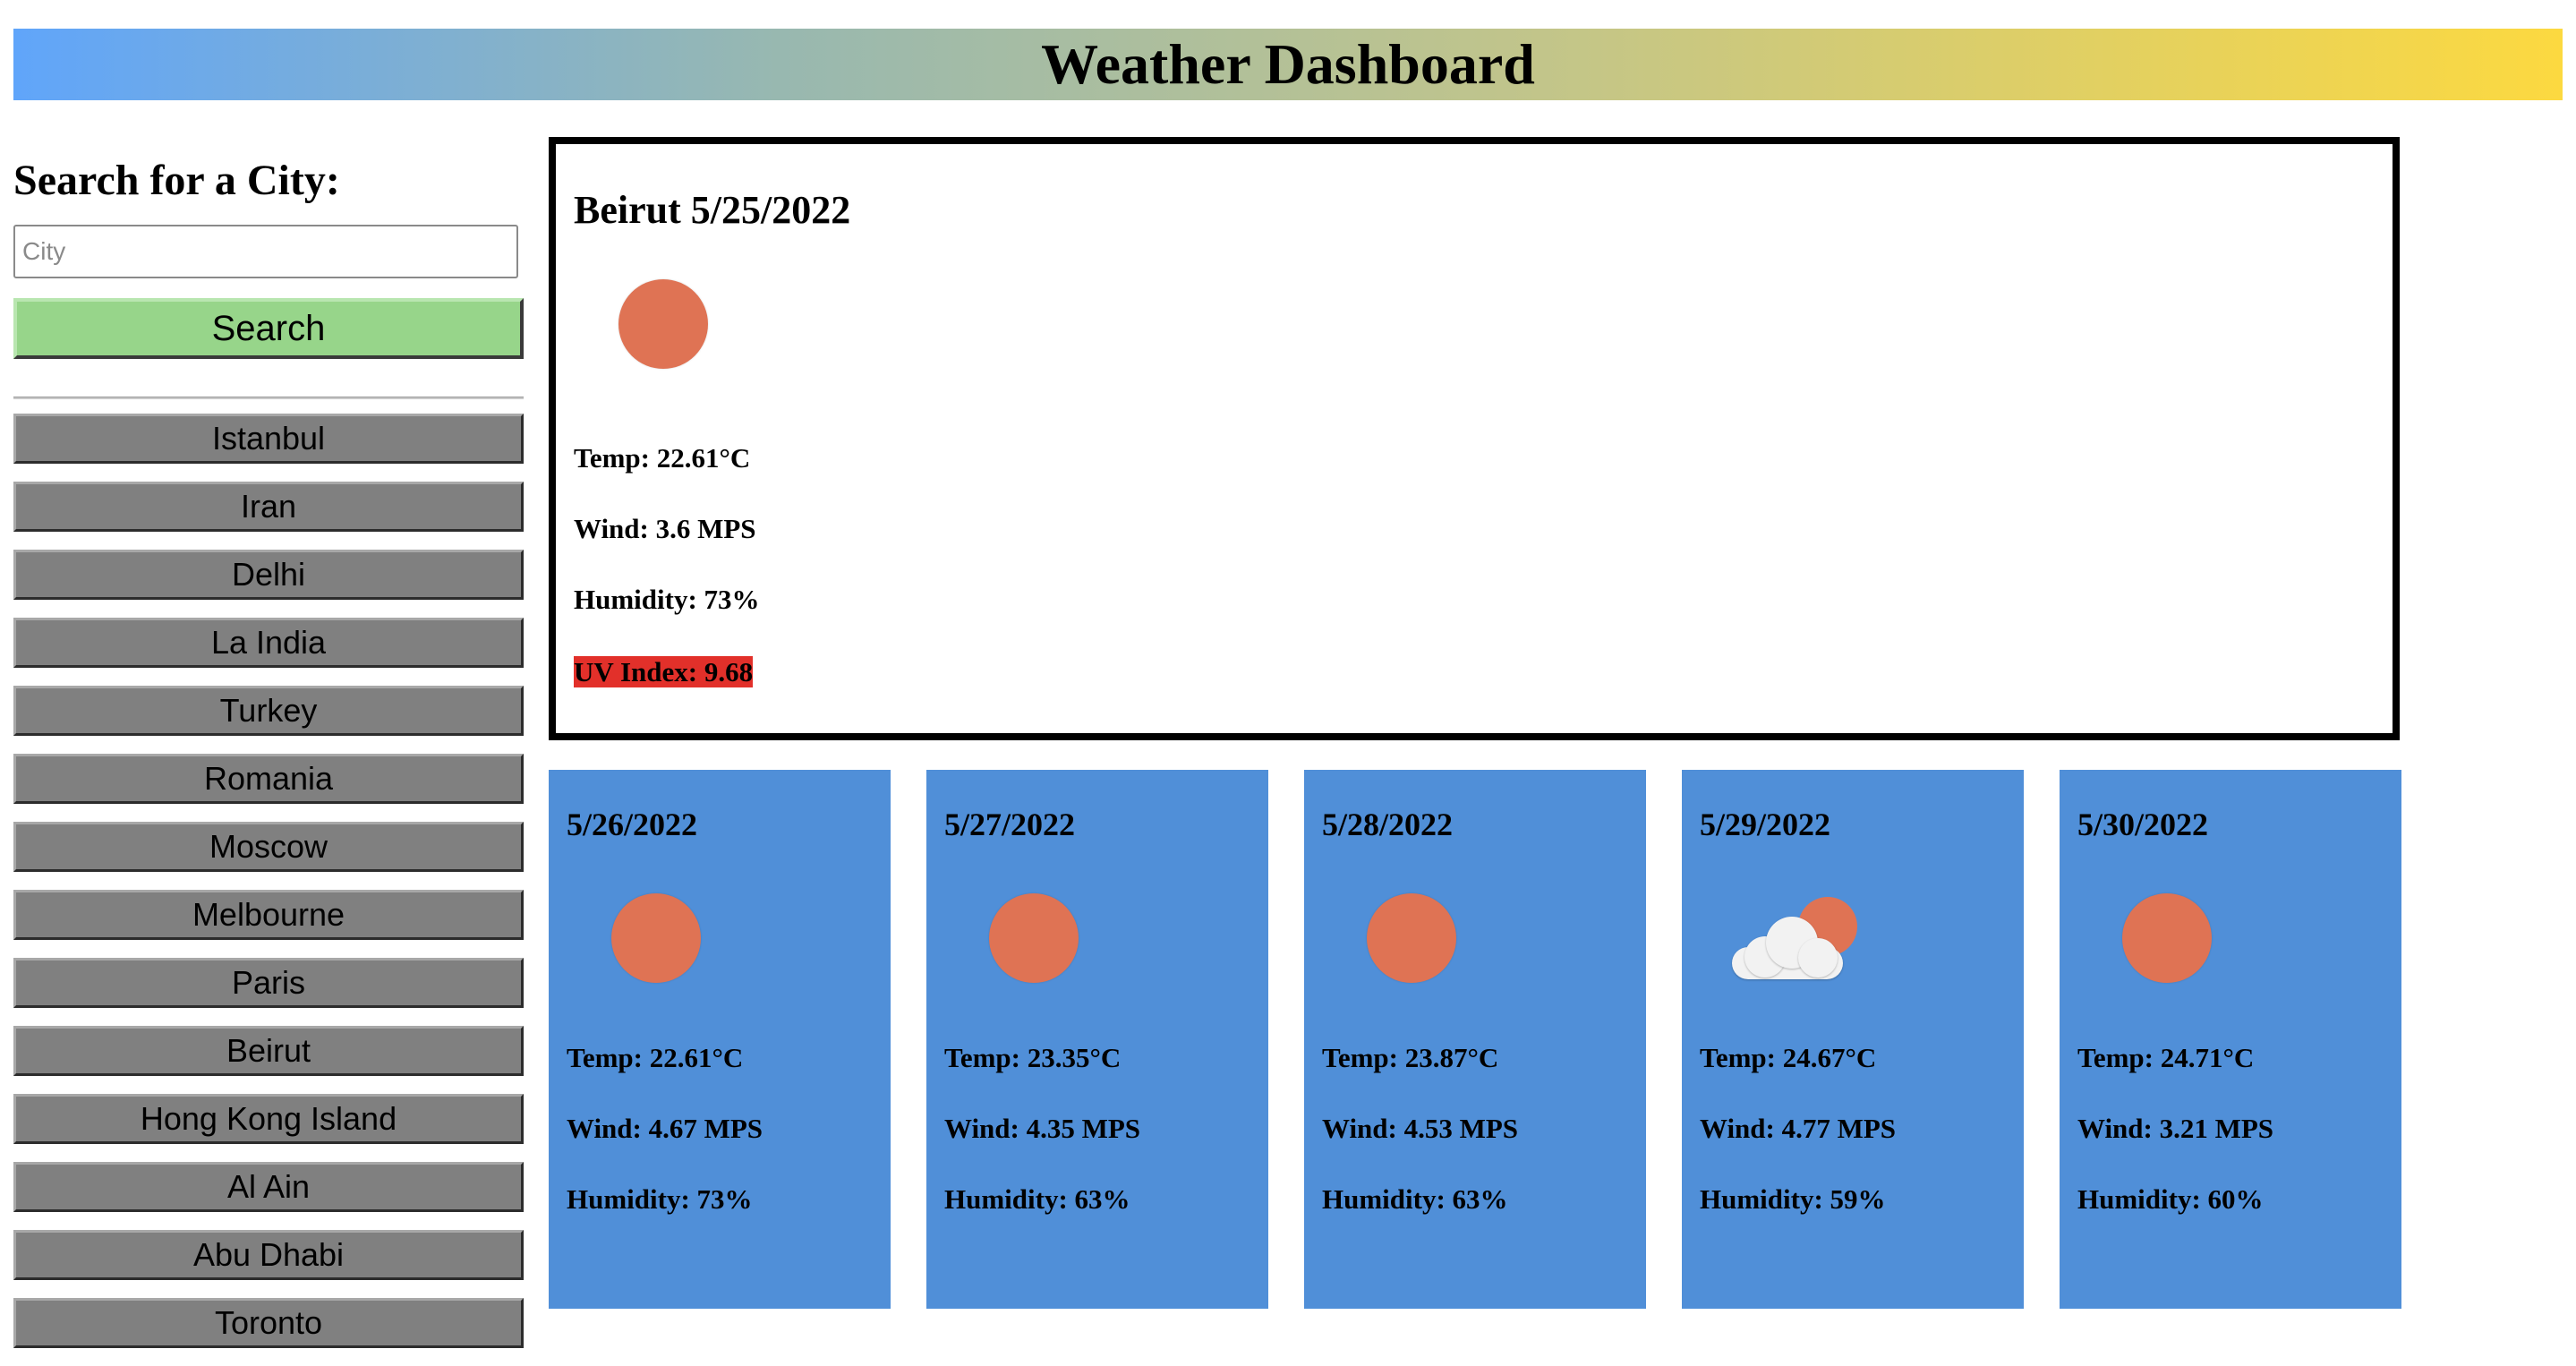 Image resolution: width=2576 pixels, height=1366 pixels. I want to click on header-bar: Weather Dashboard, so click(1288, 64).